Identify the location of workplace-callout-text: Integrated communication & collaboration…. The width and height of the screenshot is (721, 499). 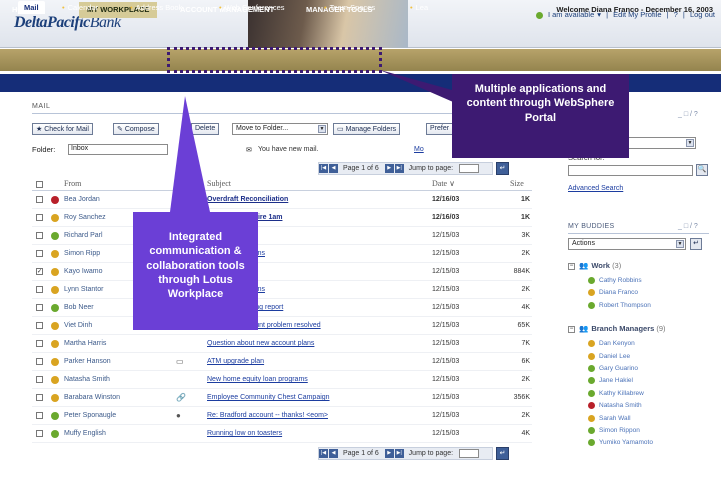
(195, 266).